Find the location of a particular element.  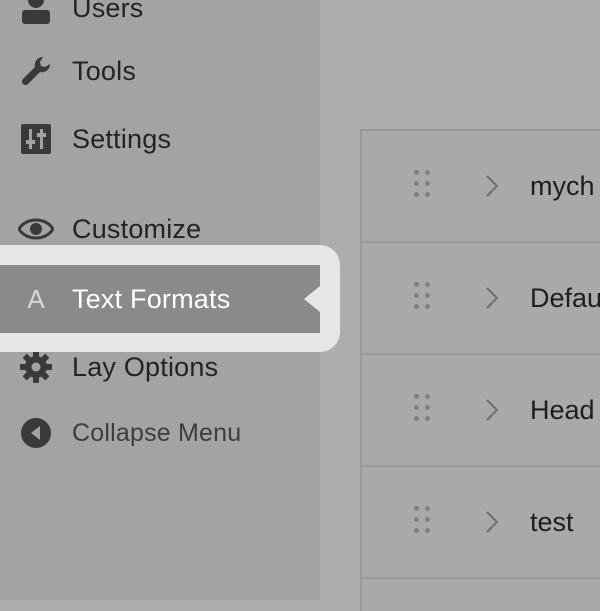

user-icon is located at coordinates (36, 13).